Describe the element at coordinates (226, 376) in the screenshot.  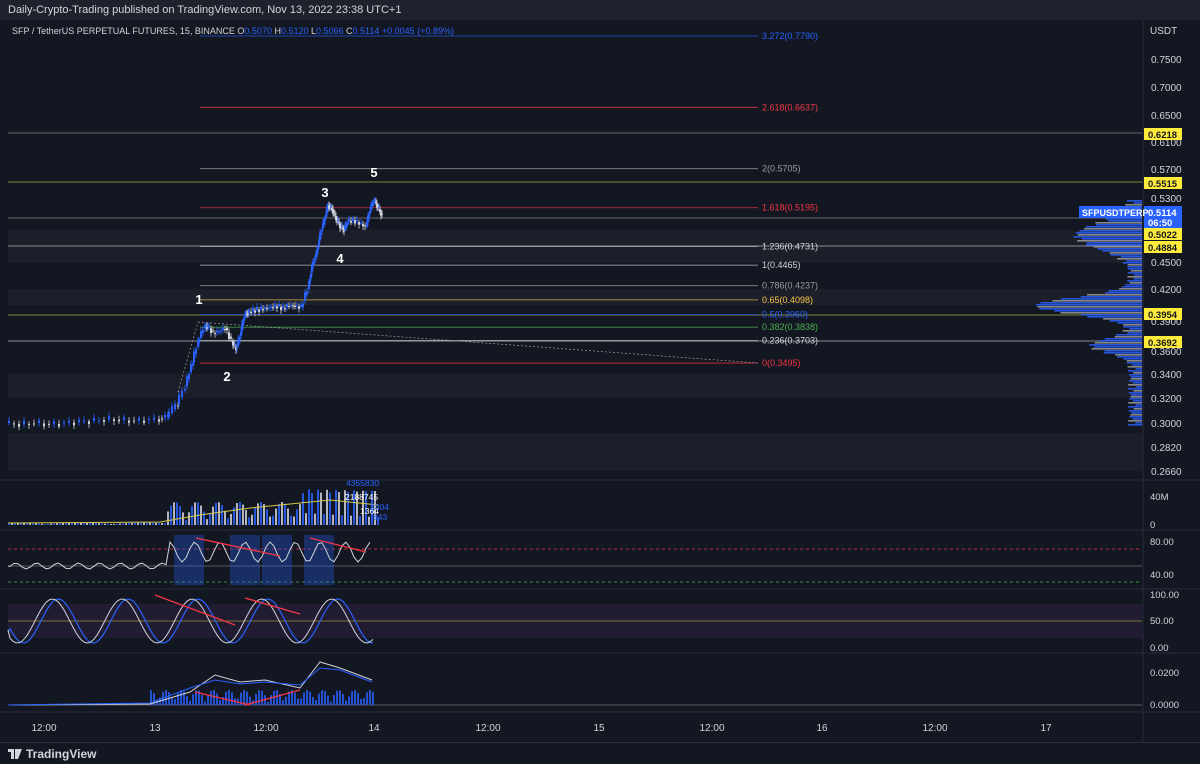
I see `wave-label-2: 2` at that location.